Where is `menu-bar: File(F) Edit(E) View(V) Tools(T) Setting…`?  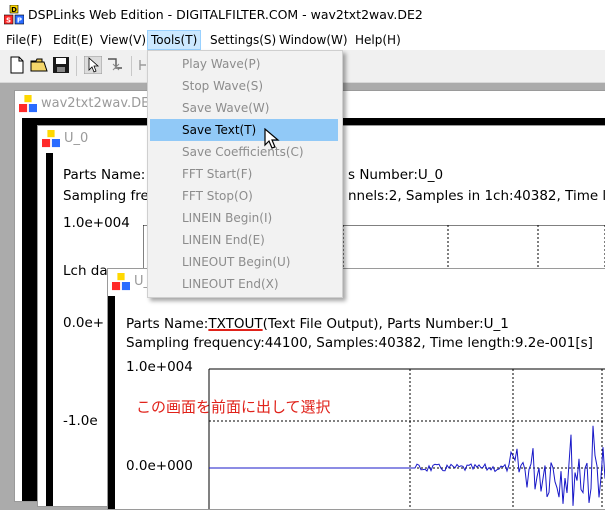 menu-bar: File(F) Edit(E) View(V) Tools(T) Setting… is located at coordinates (302, 40).